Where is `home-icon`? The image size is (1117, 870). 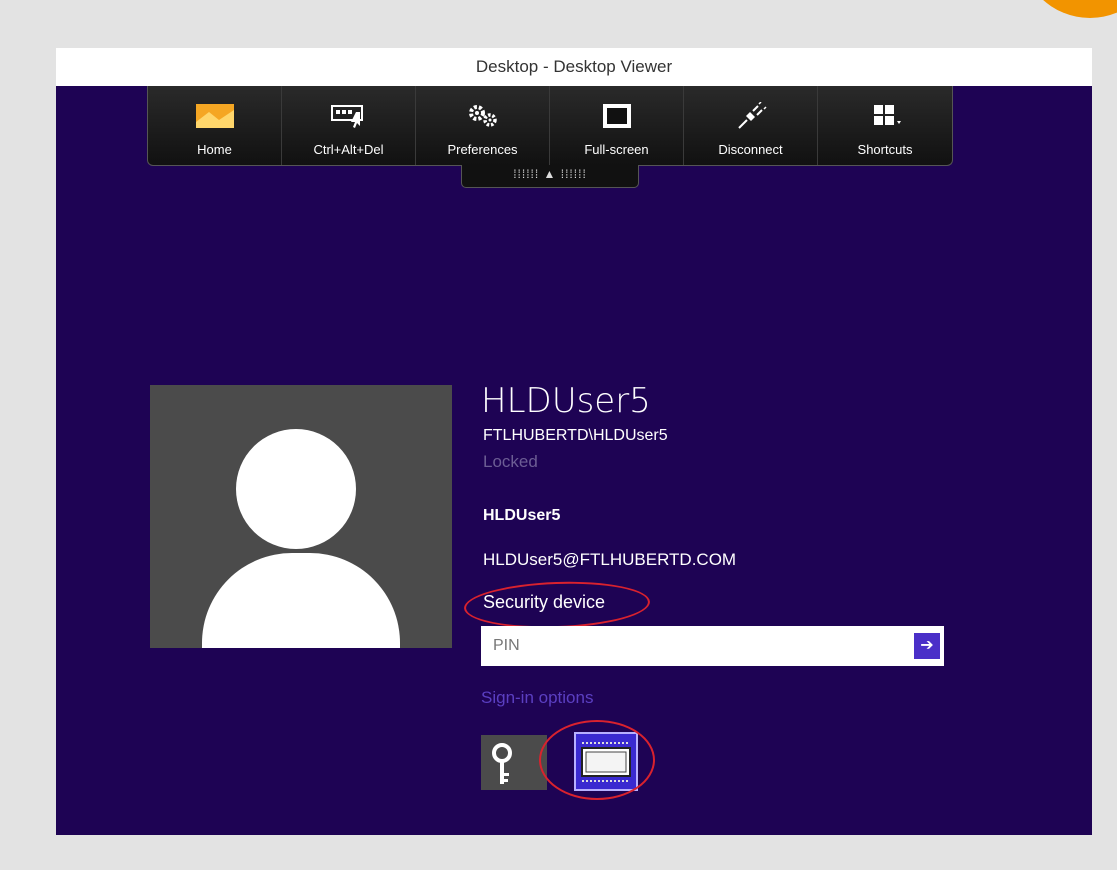 home-icon is located at coordinates (215, 116).